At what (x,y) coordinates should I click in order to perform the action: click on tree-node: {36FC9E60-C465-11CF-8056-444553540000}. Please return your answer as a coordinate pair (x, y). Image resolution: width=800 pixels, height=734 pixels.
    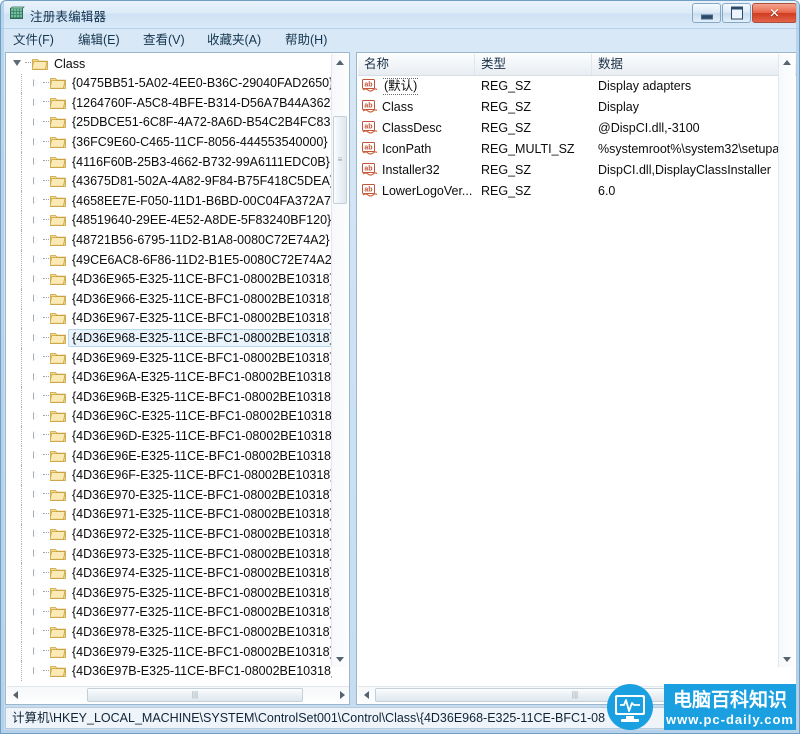
    Looking at the image, I should click on (169, 142).